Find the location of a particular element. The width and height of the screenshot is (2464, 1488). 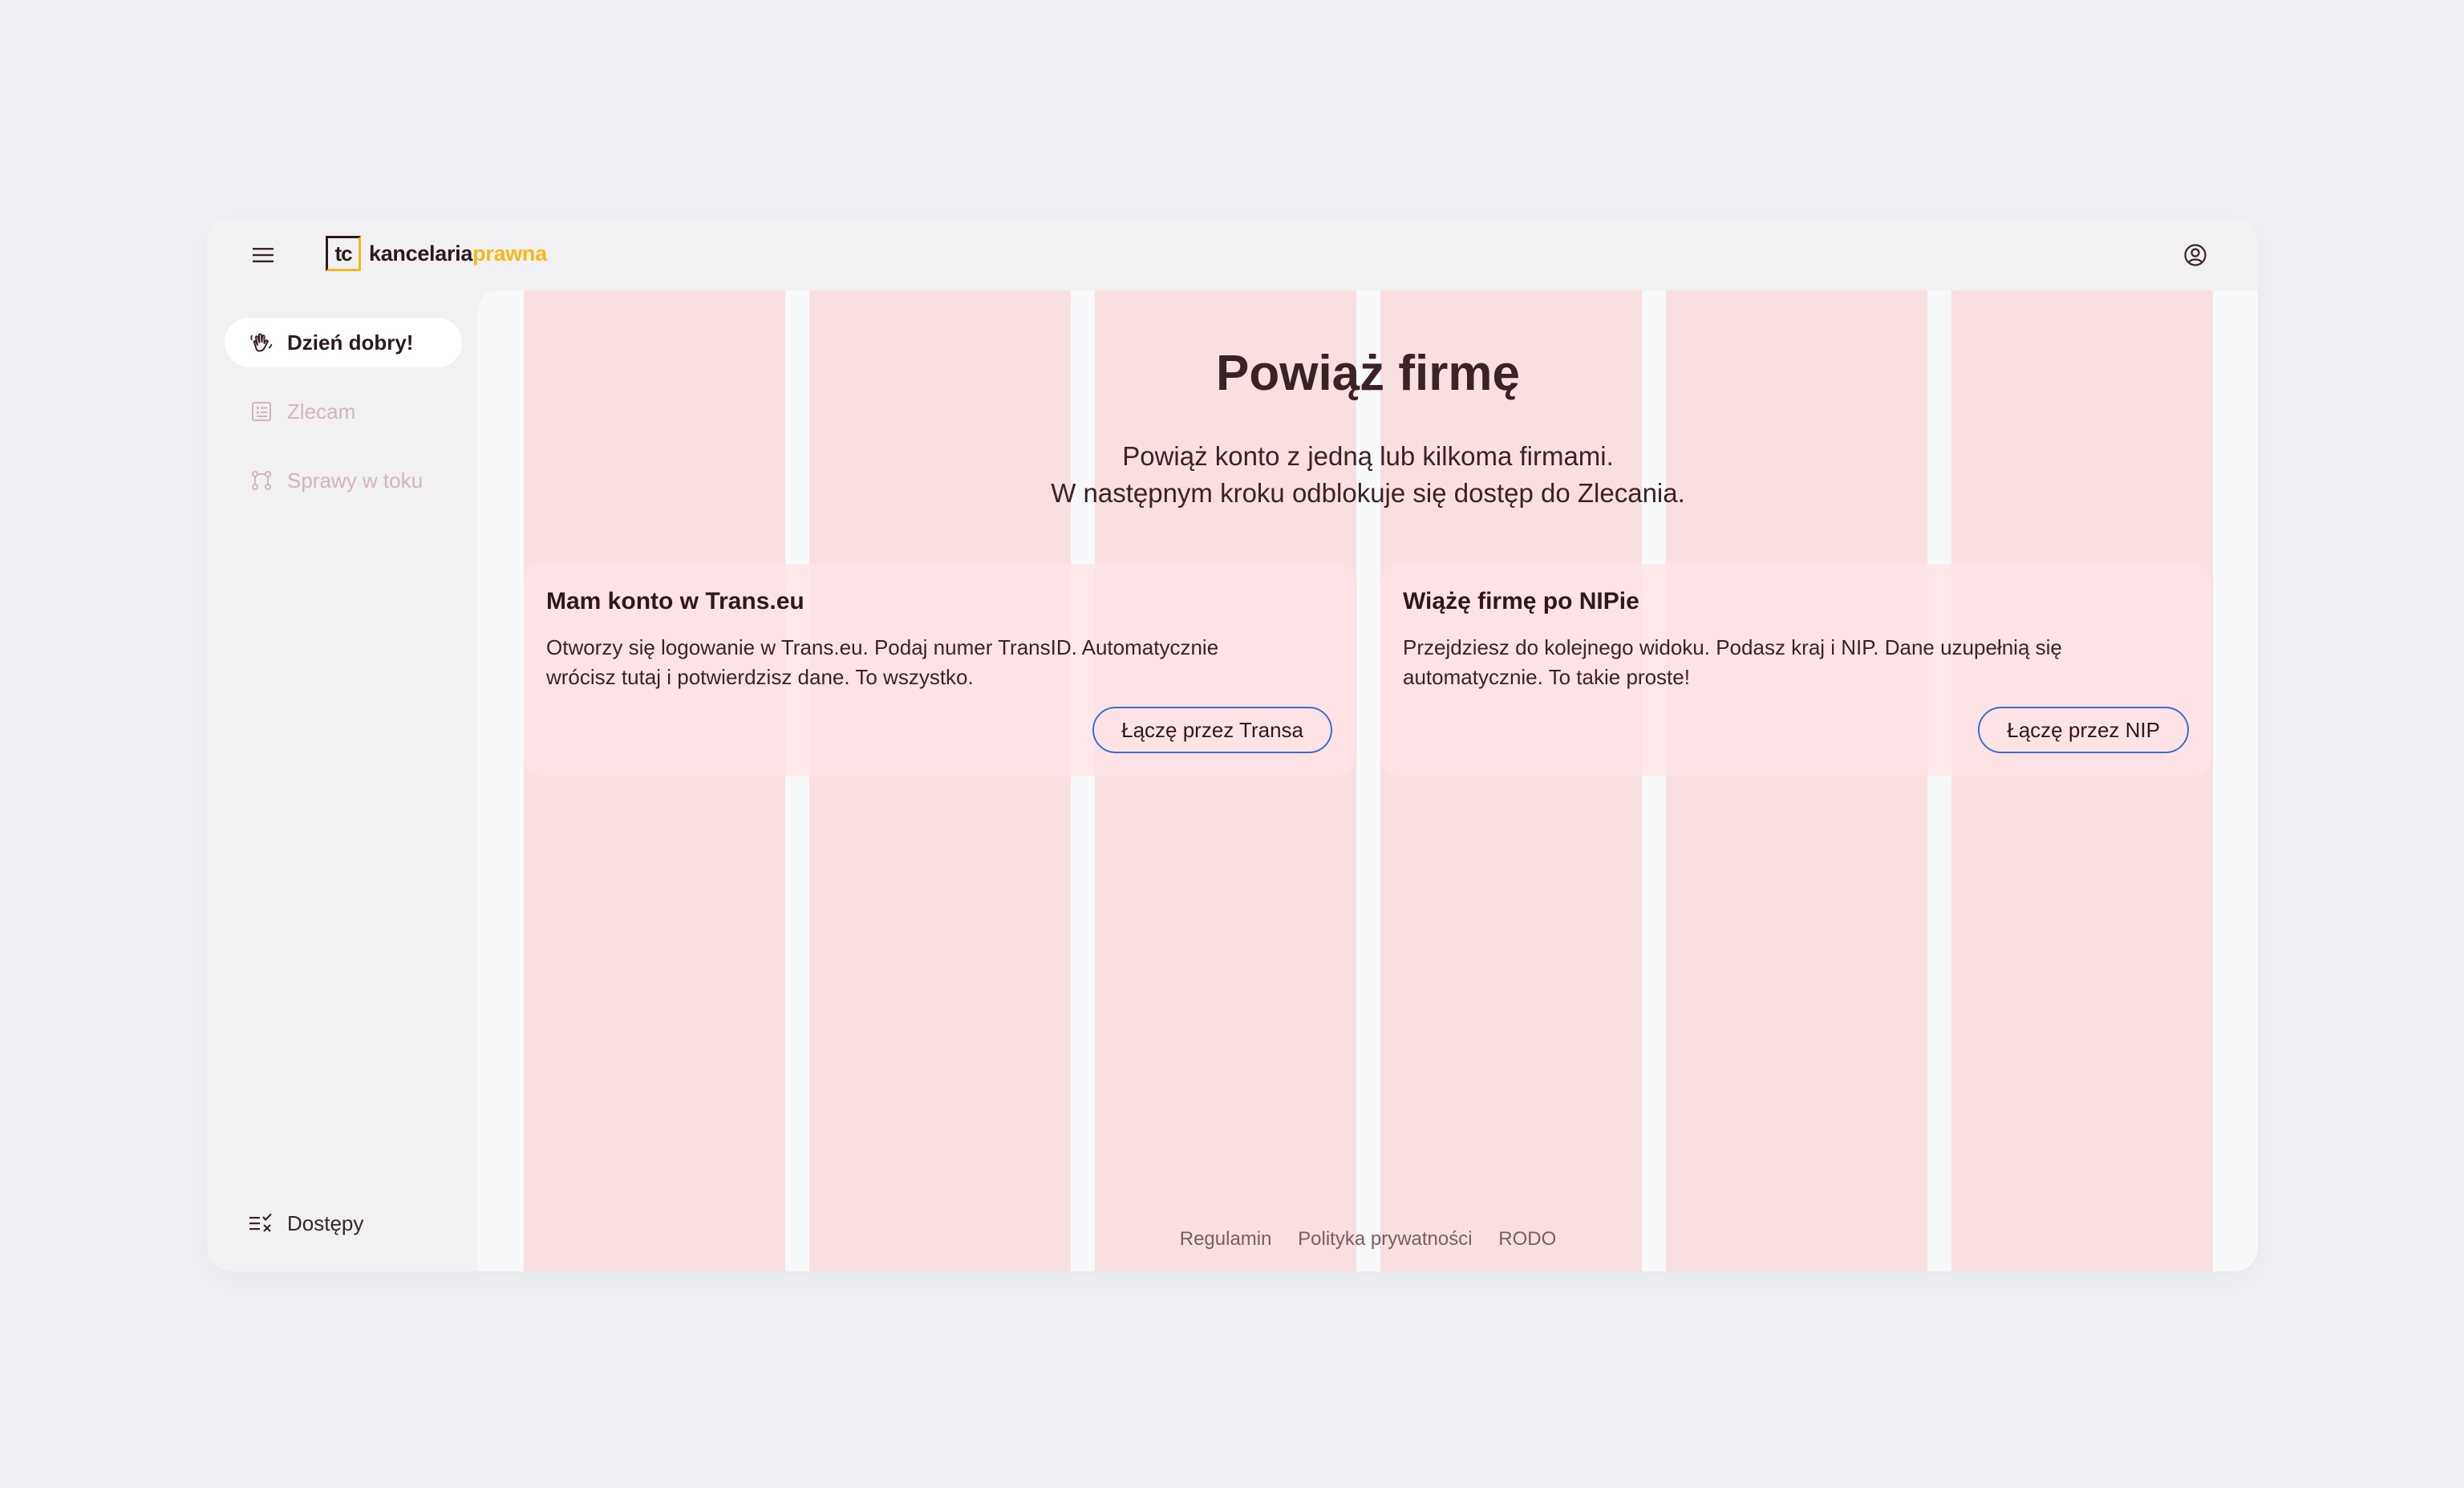

sidebar-item-sprawy-w-toku: Sprawy w toku is located at coordinates (343, 480).